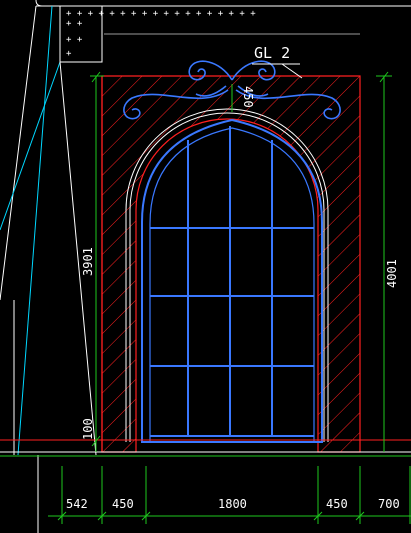 The image size is (411, 533). What do you see at coordinates (337, 504) in the screenshot?
I see `dim-text-4: 450` at bounding box center [337, 504].